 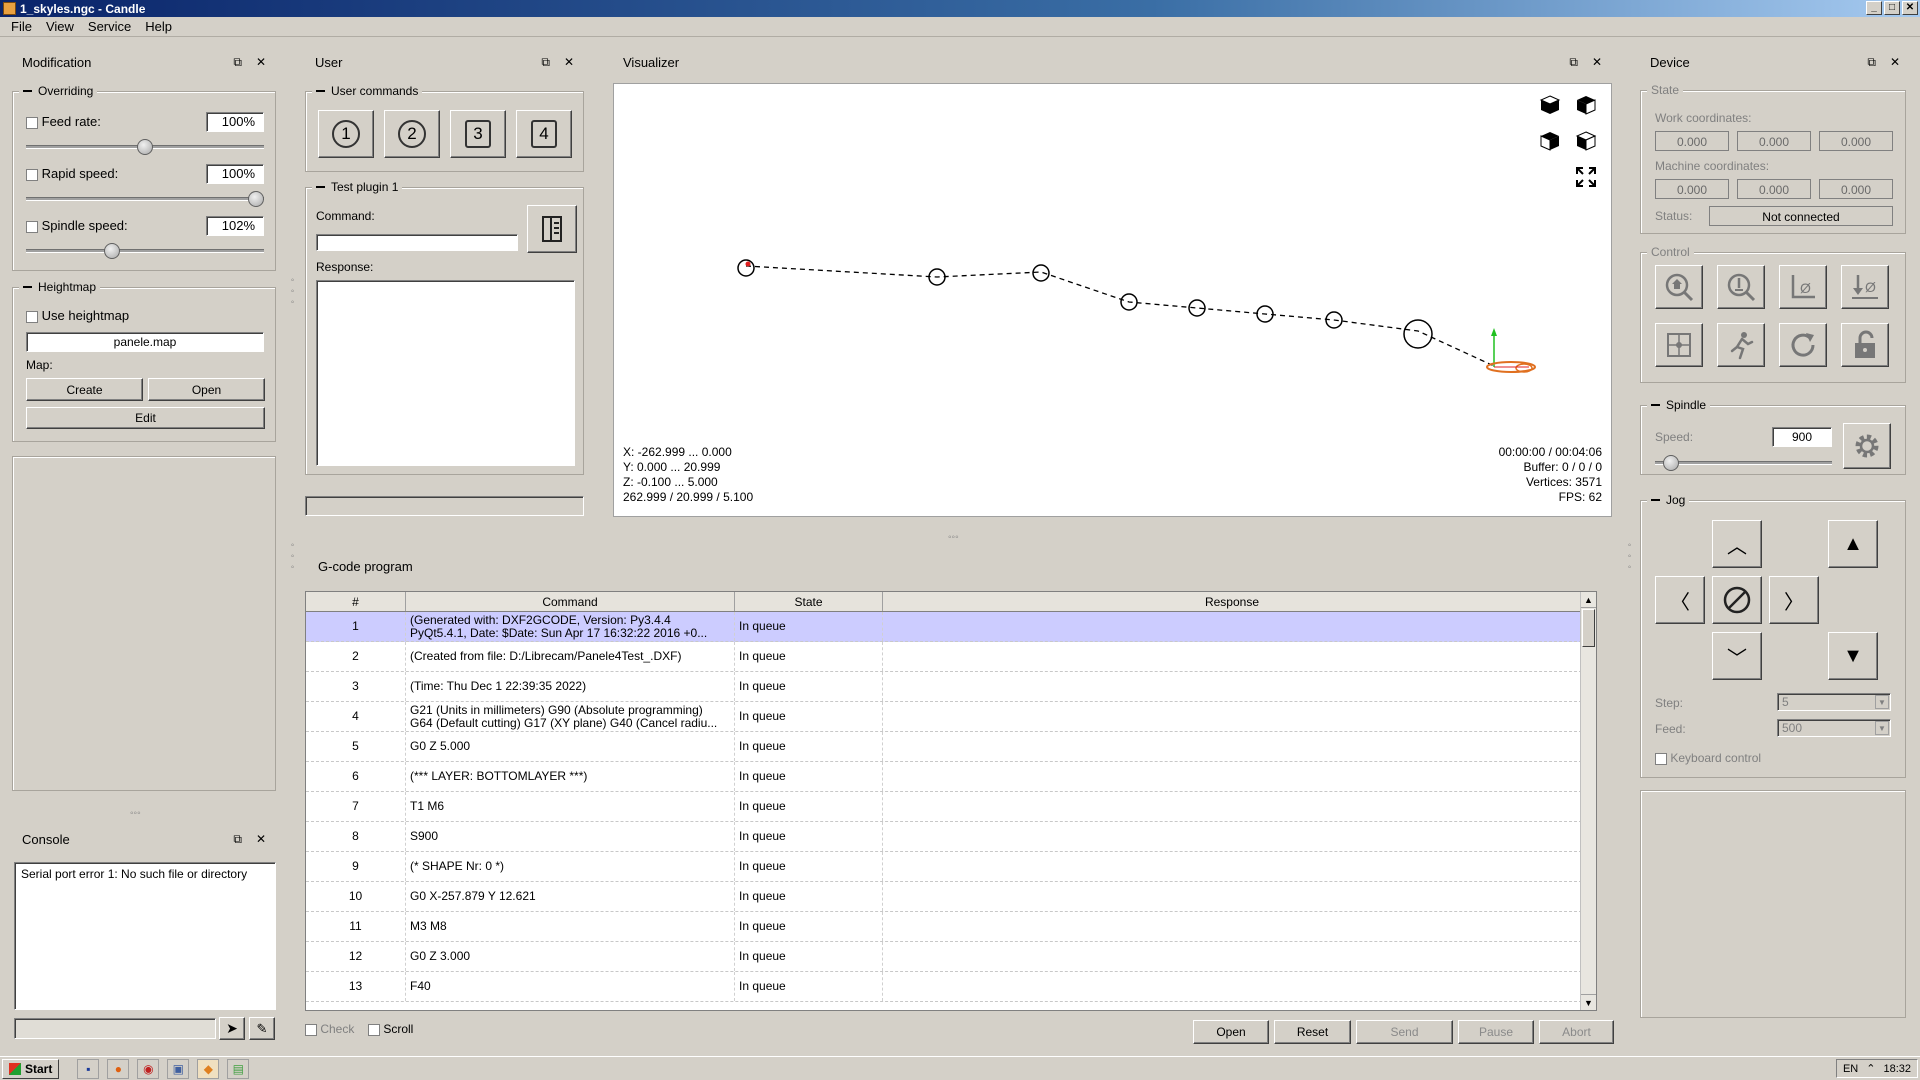 What do you see at coordinates (235, 122) in the screenshot?
I see `feed-rate-input: 100%` at bounding box center [235, 122].